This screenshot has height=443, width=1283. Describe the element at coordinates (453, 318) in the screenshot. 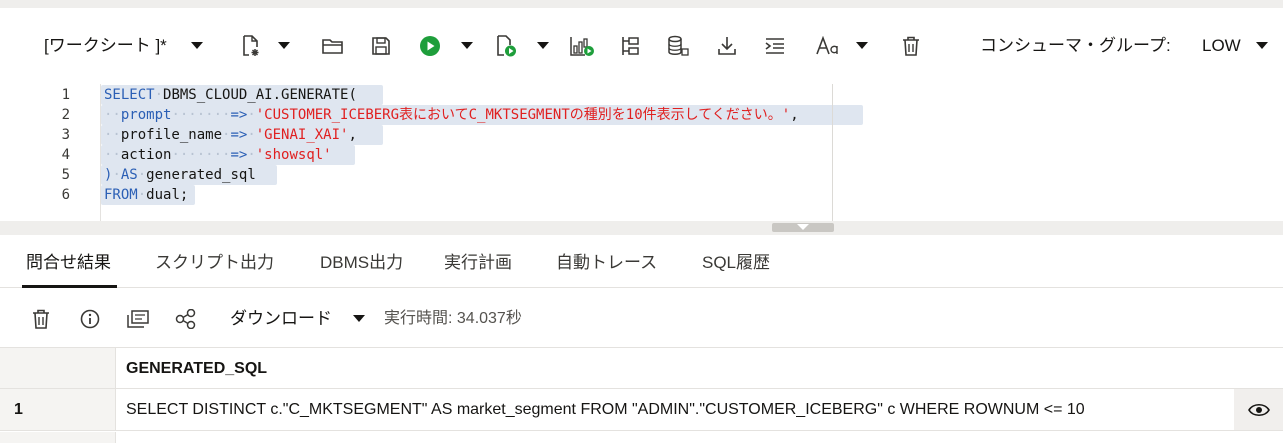

I see `execution-time: 実行時間: 34.037秒` at that location.